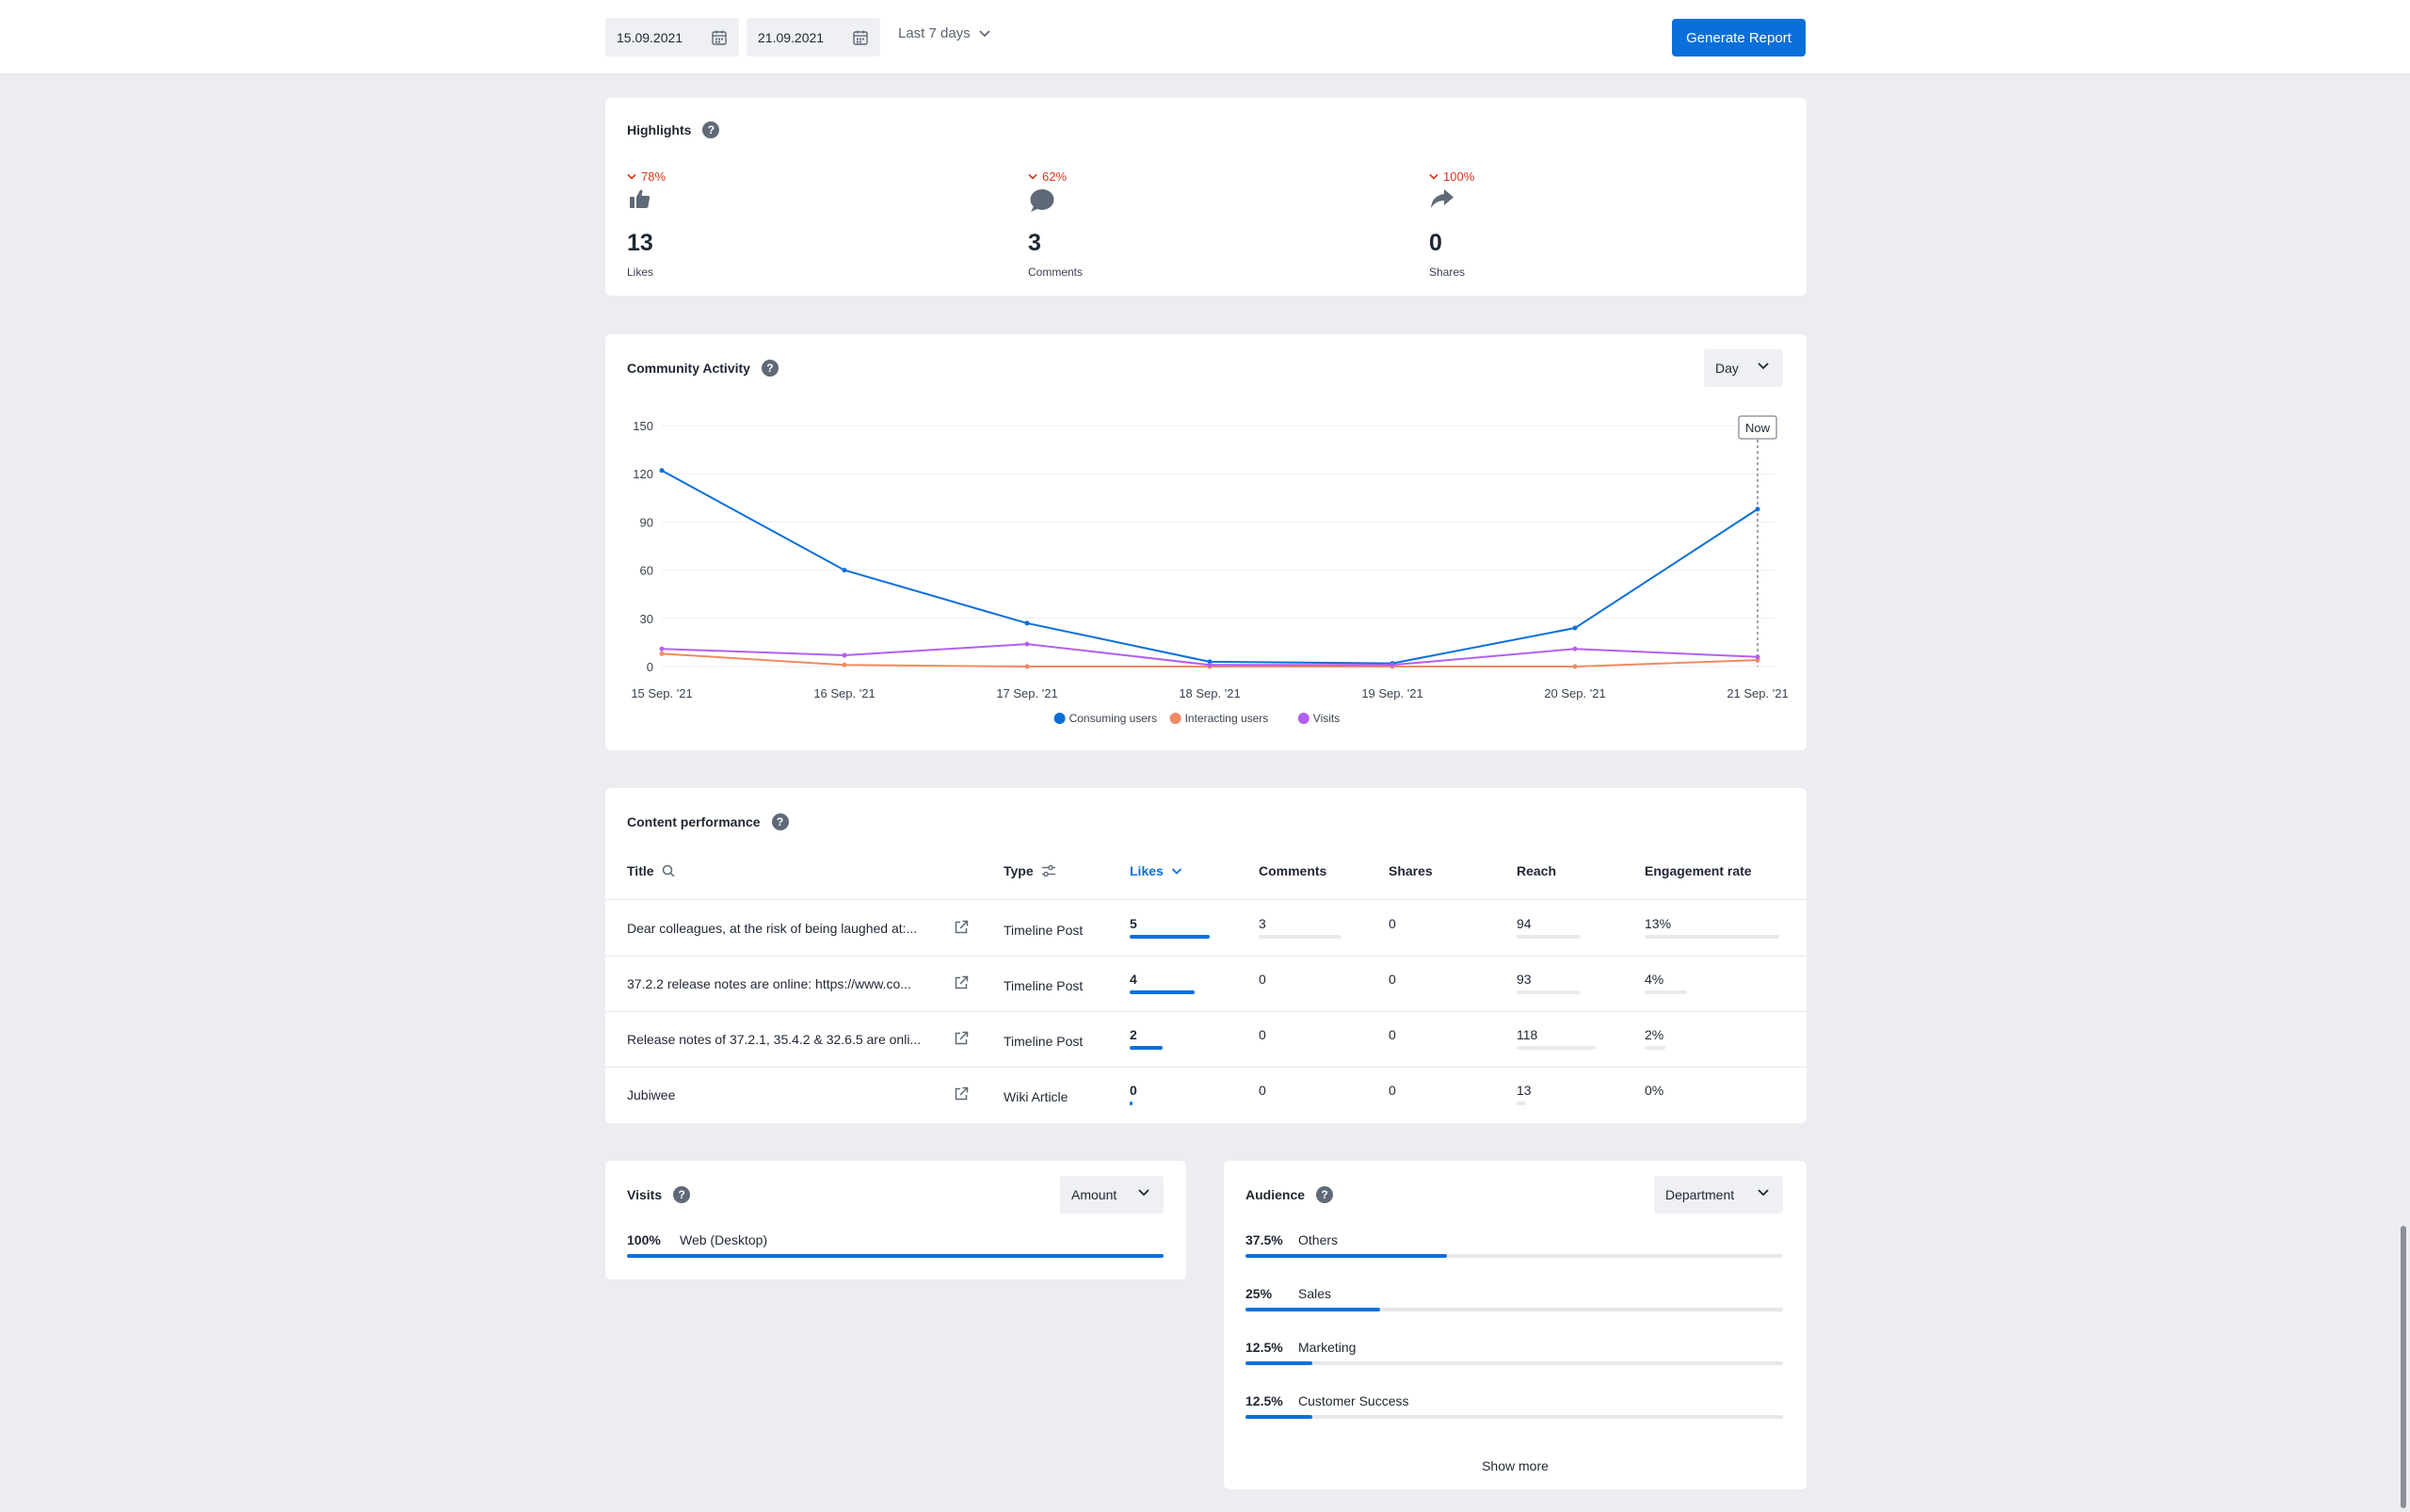 The height and width of the screenshot is (1512, 2410). Describe the element at coordinates (1654, 979) in the screenshot. I see `row-engagement-rate: 4%` at that location.